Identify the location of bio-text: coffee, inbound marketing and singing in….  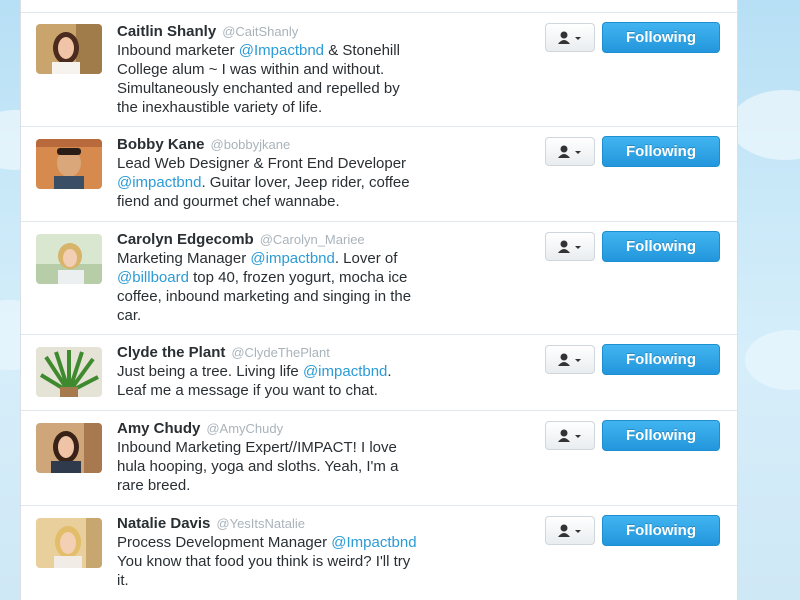
(264, 296).